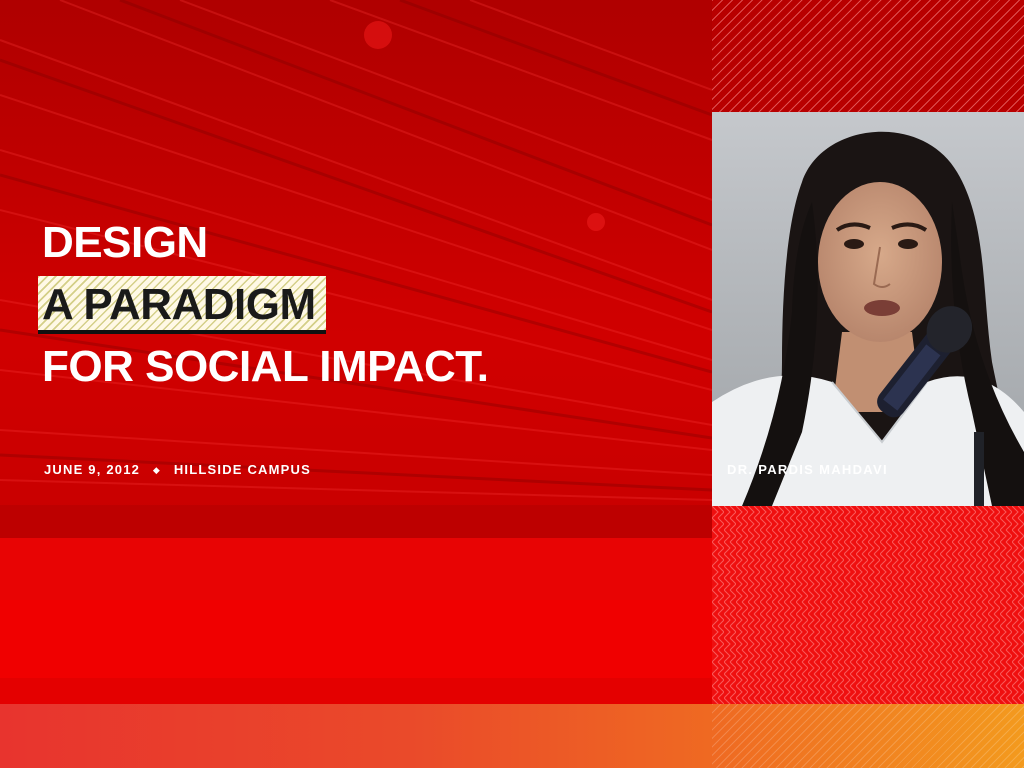 This screenshot has width=1024, height=768. I want to click on headline: DESIGN A PARADIGM FOR SOCIAL IMPACT., so click(263, 305).